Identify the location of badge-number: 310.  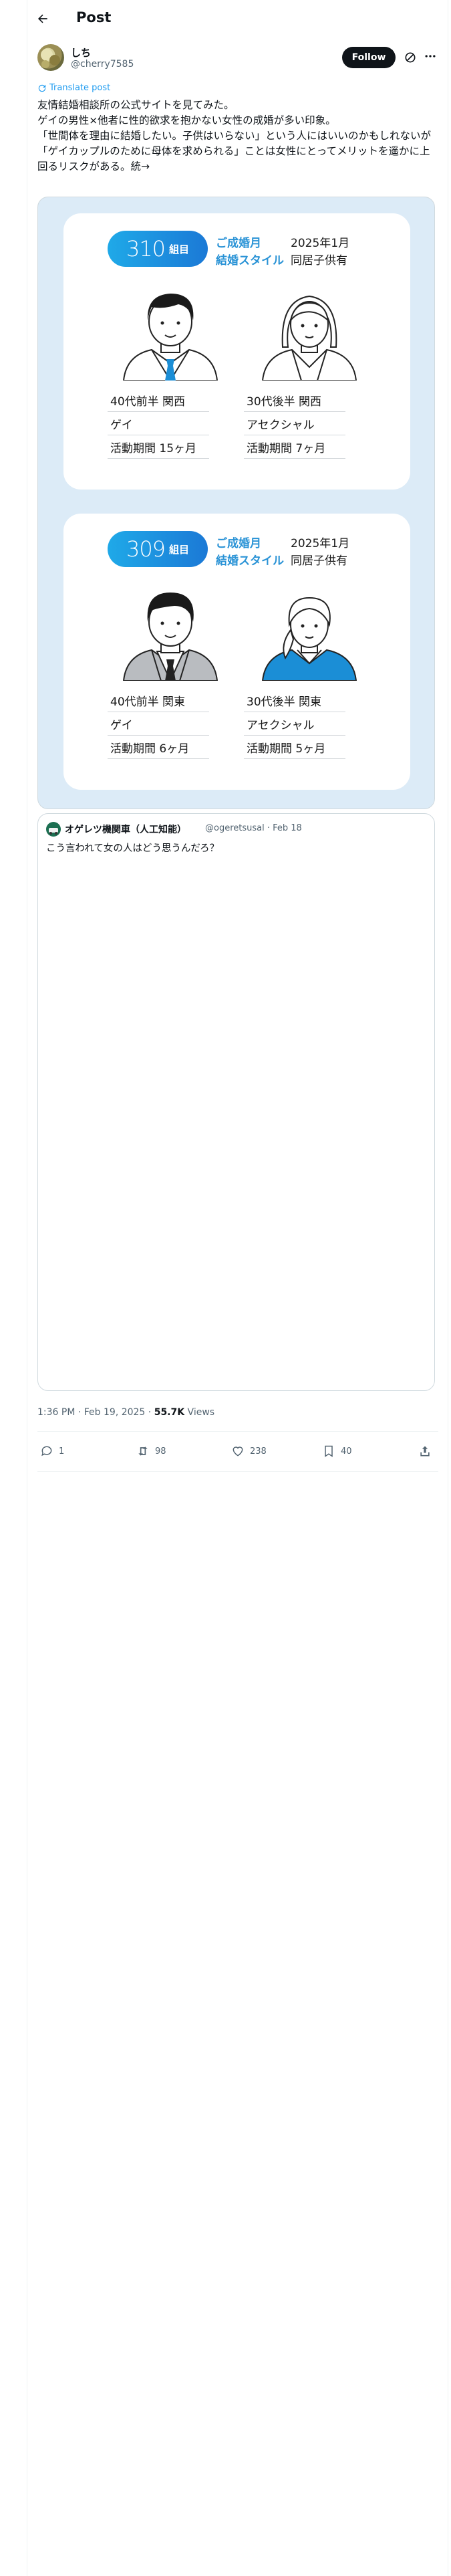
(146, 249).